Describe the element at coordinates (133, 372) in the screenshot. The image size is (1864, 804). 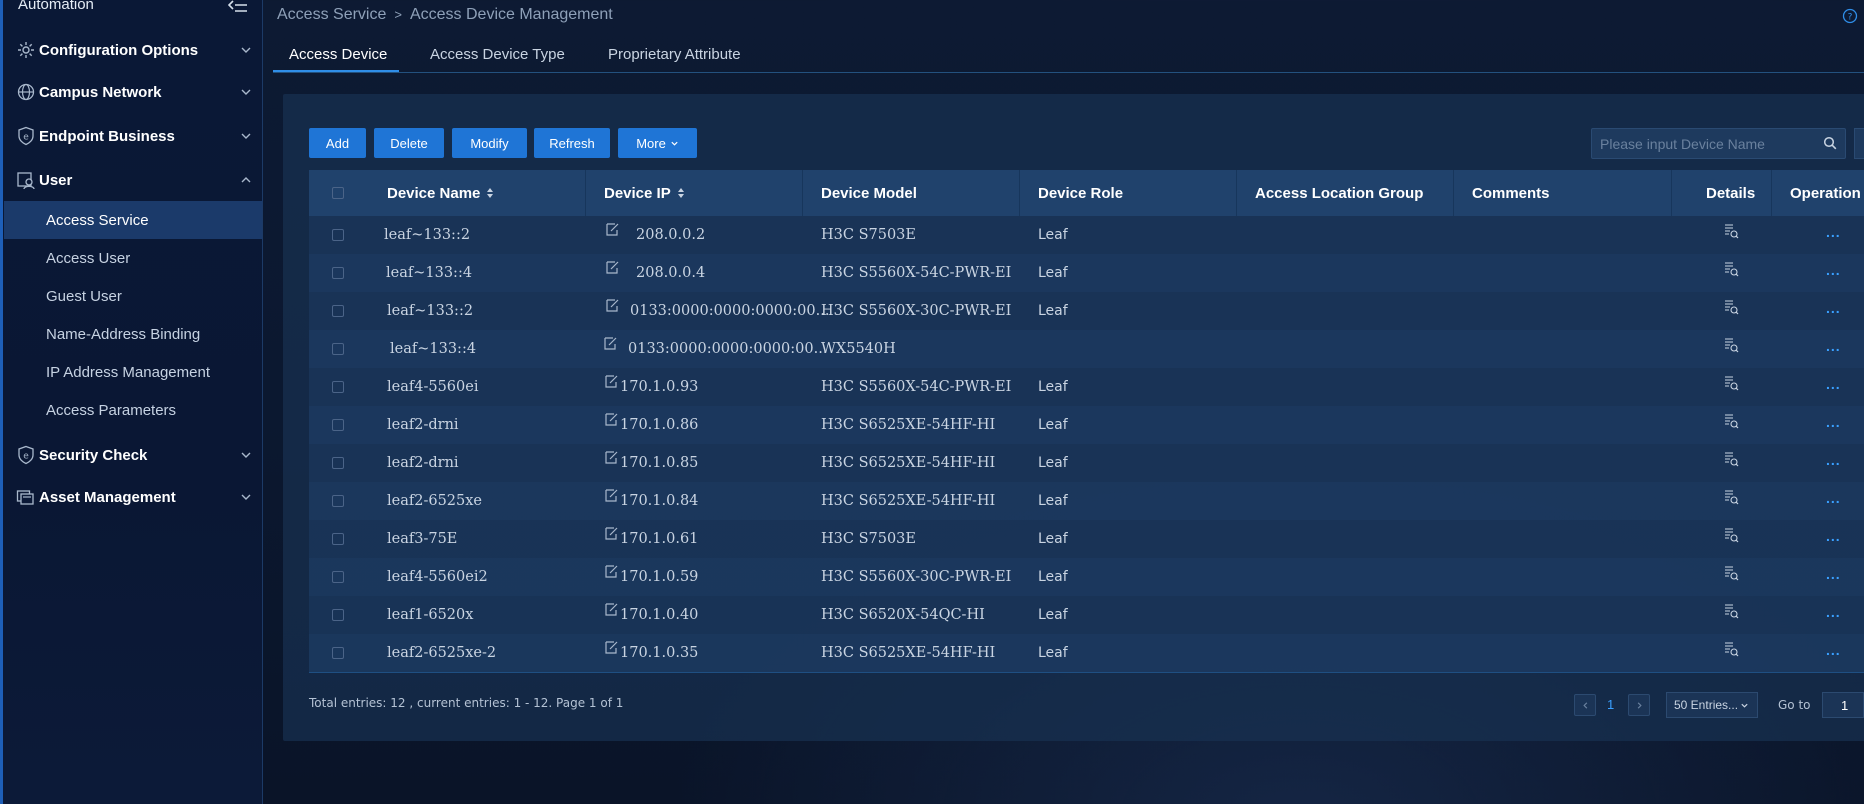
I see `sidebar-item-ip-address-management: IP Address Management` at that location.